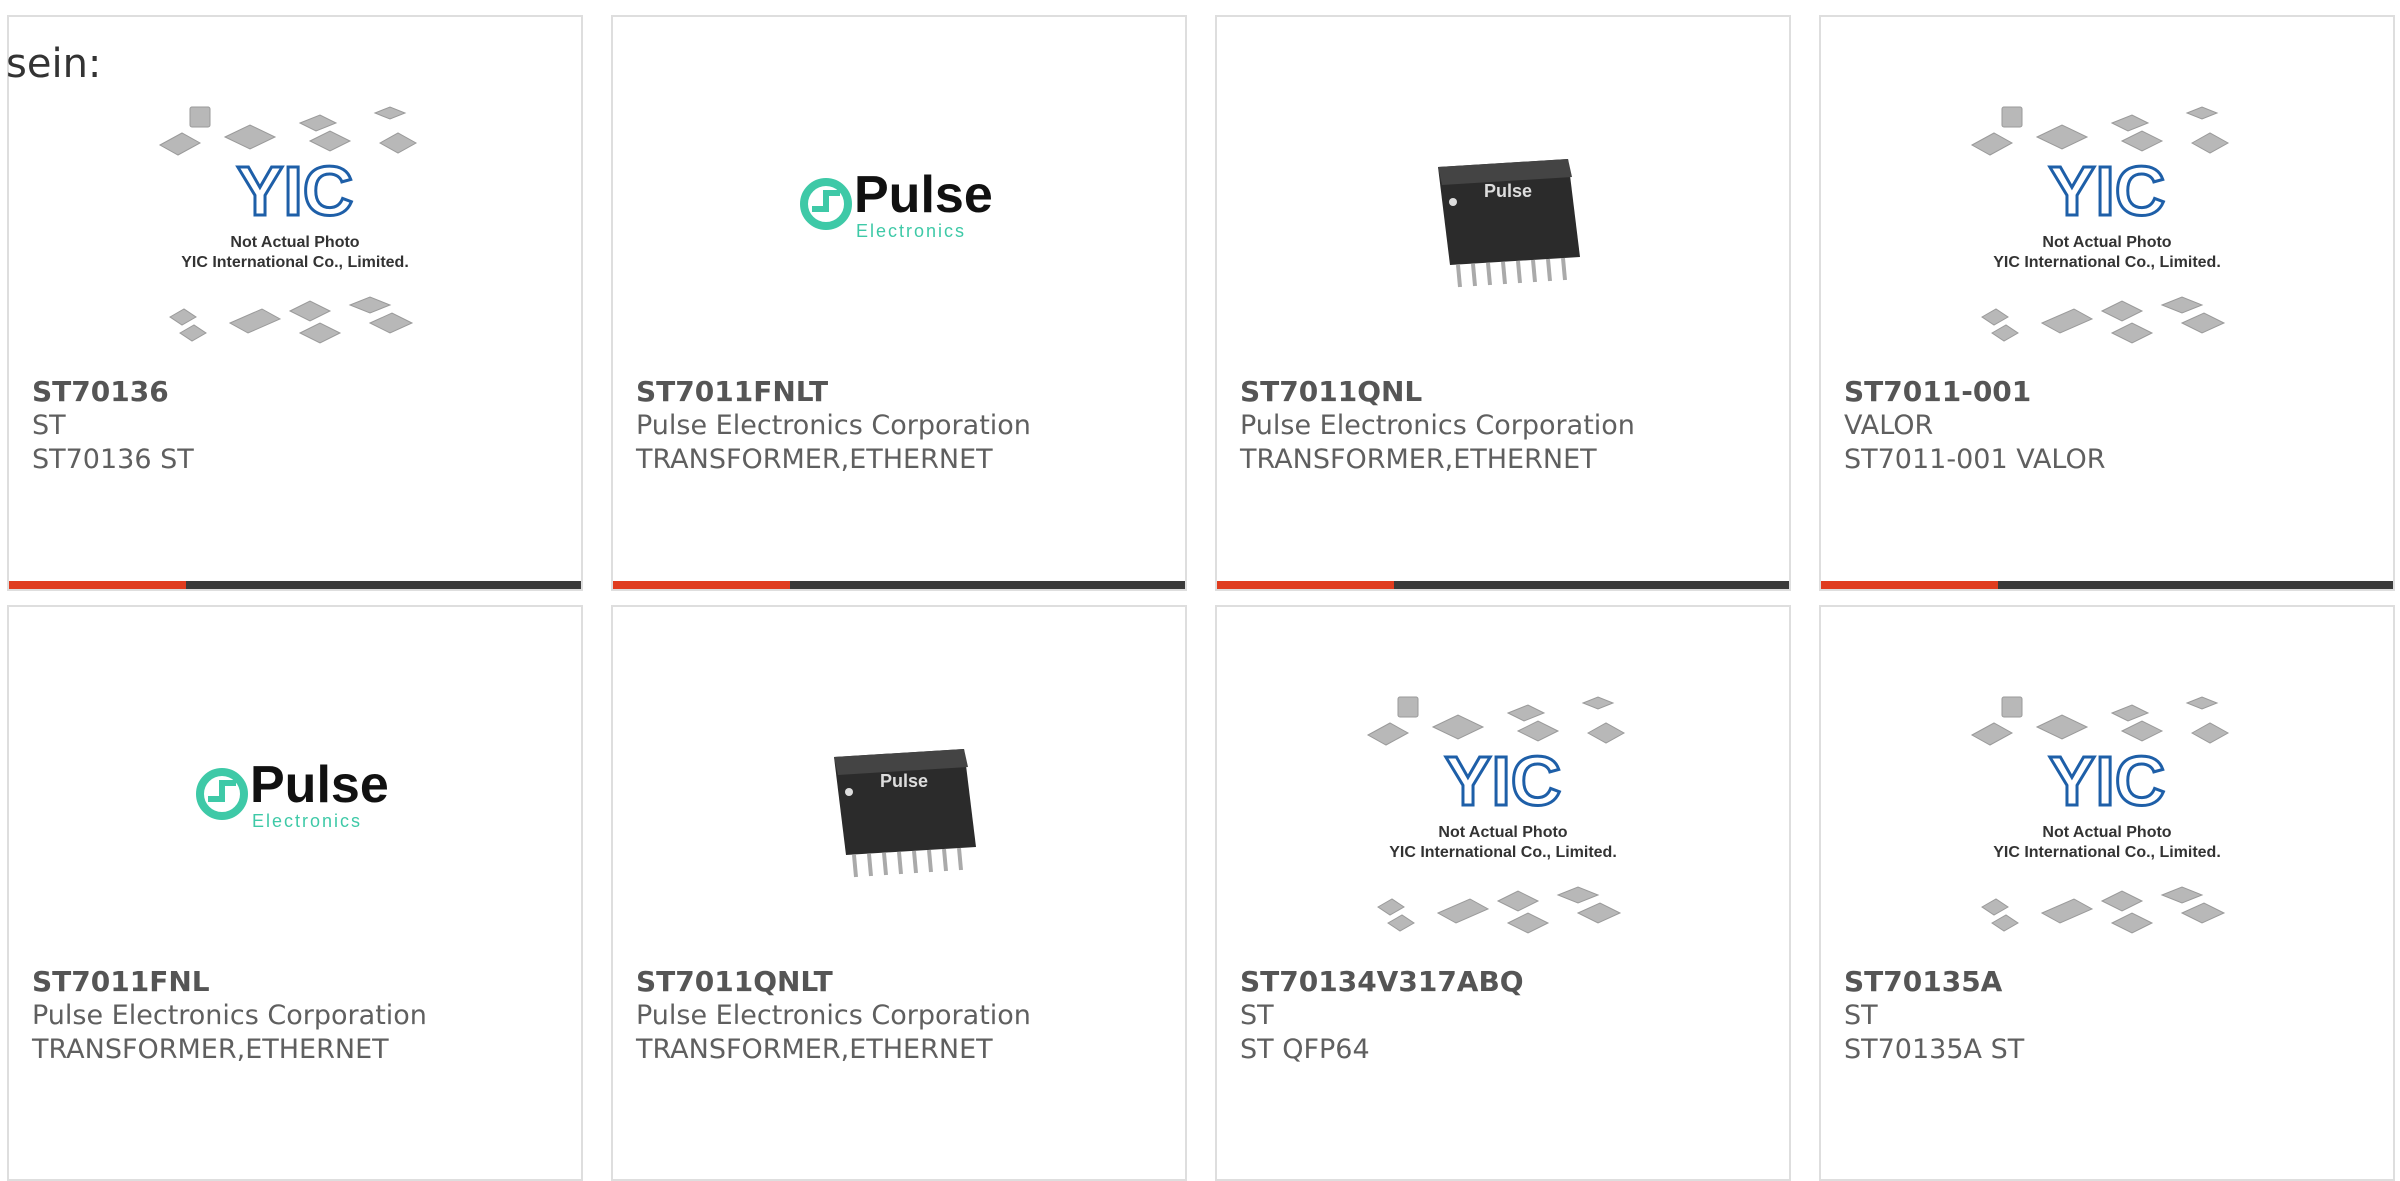 The width and height of the screenshot is (2400, 1181). Describe the element at coordinates (1934, 982) in the screenshot. I see `part-number: ST70135A` at that location.